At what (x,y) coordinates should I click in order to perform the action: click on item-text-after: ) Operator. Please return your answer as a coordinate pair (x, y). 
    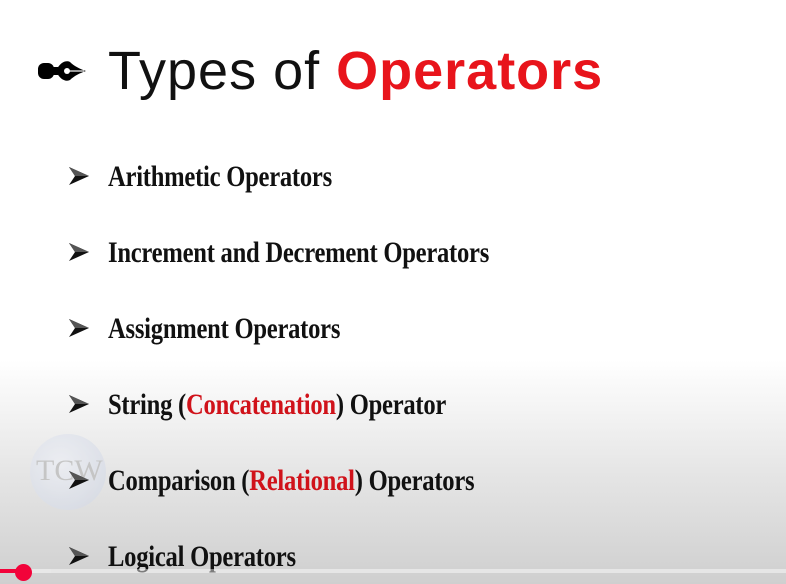
    Looking at the image, I should click on (391, 404).